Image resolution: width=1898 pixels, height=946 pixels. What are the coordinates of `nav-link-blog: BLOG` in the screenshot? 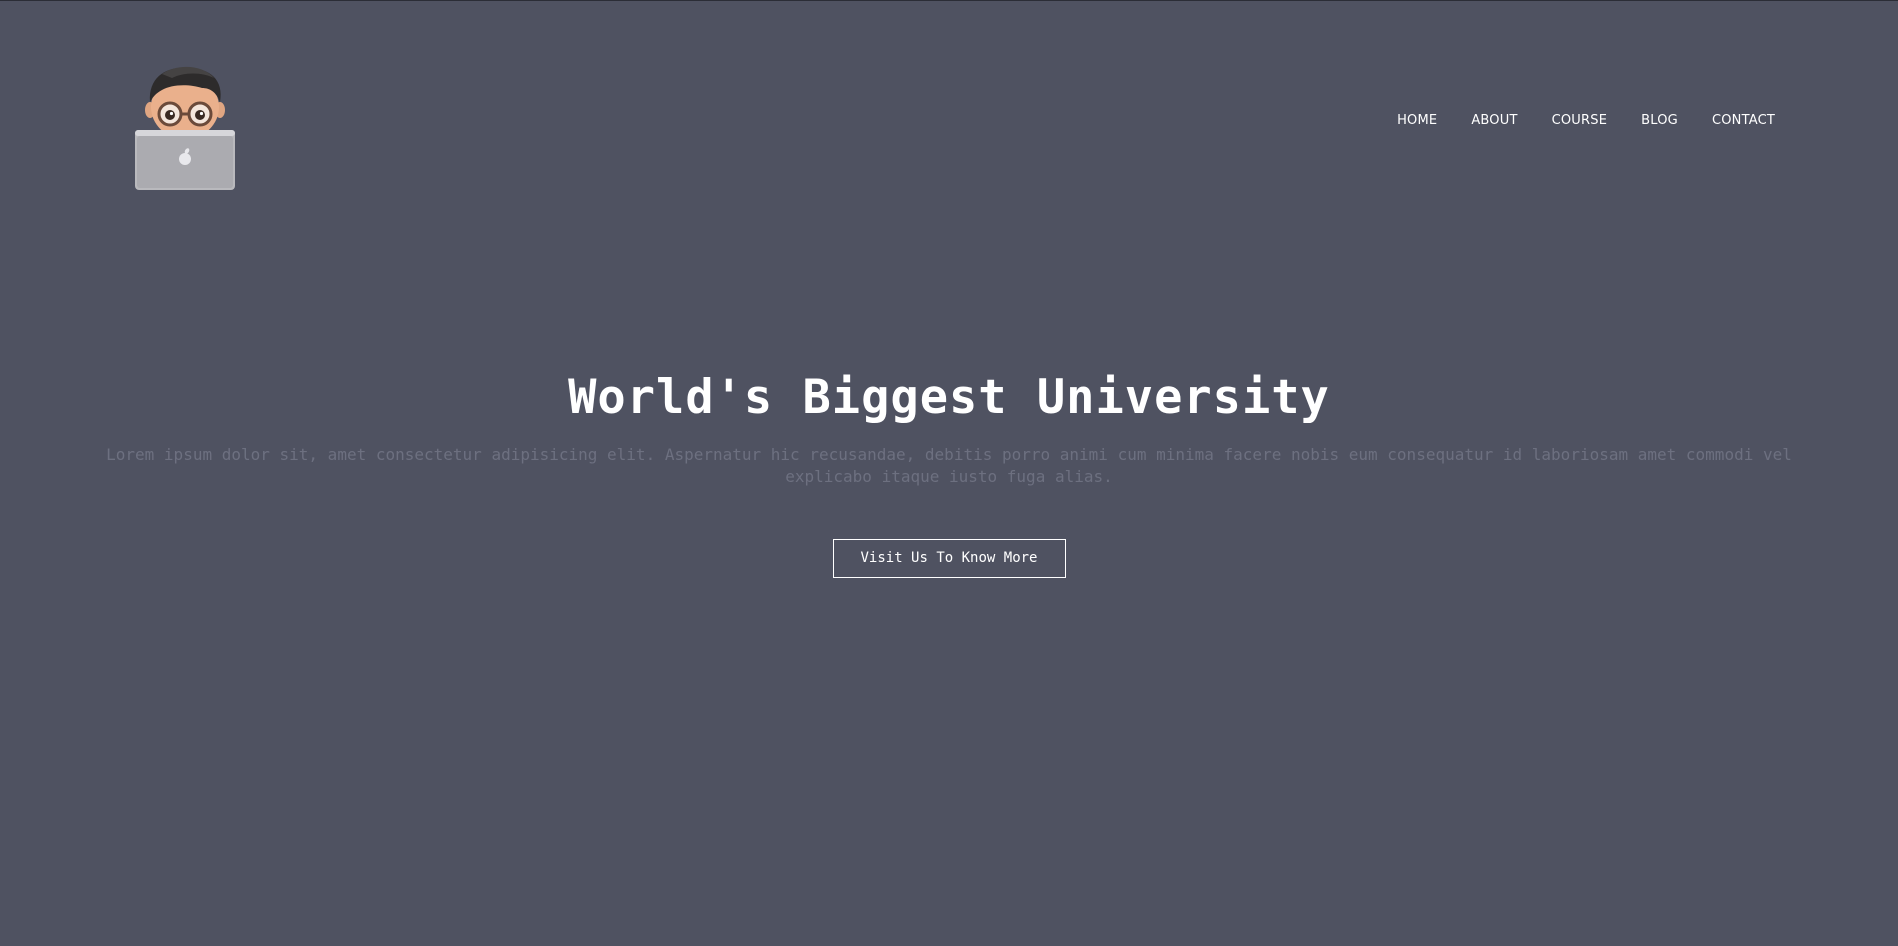 It's located at (1659, 120).